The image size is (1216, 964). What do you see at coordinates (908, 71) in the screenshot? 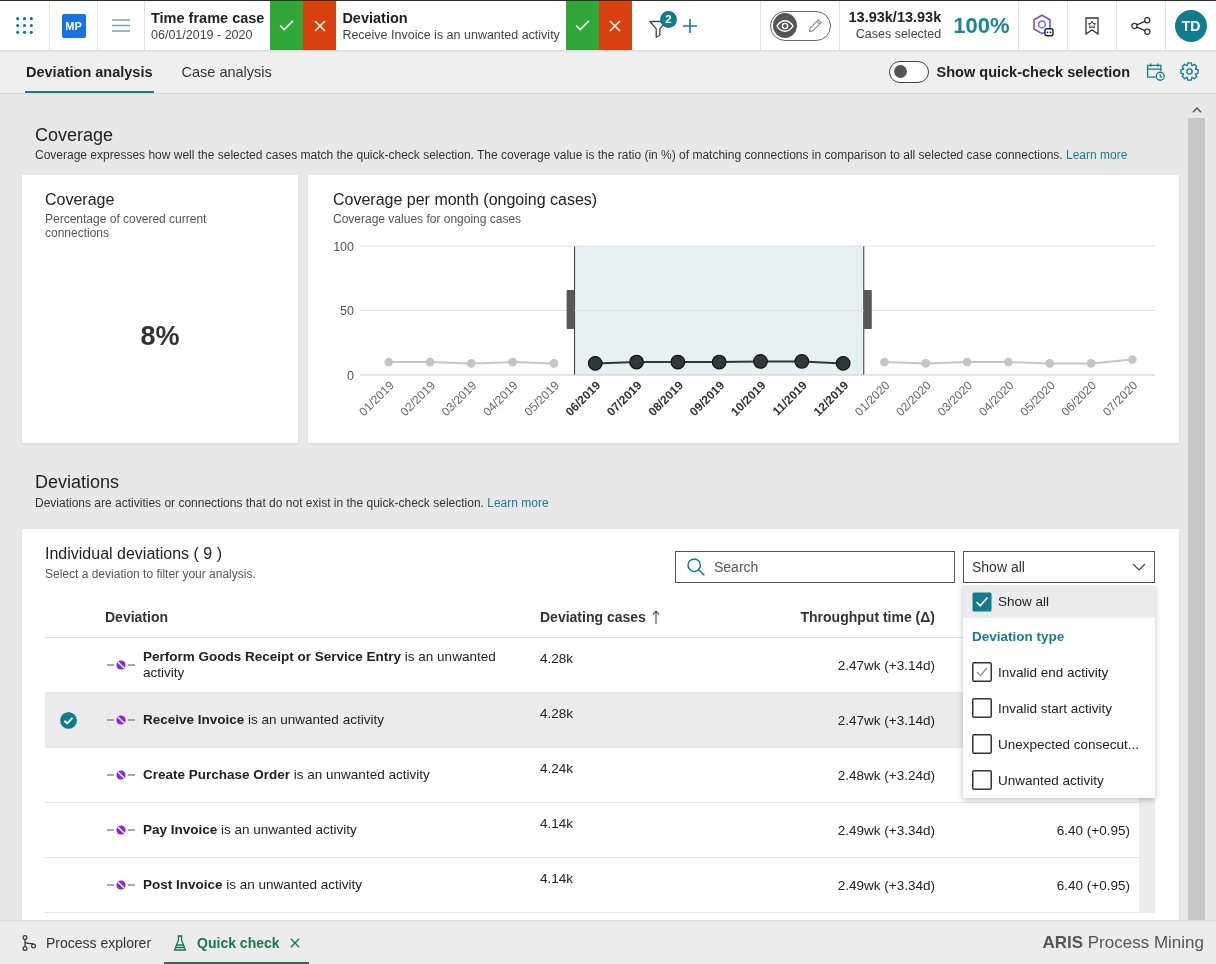
I see `toggle-switch` at bounding box center [908, 71].